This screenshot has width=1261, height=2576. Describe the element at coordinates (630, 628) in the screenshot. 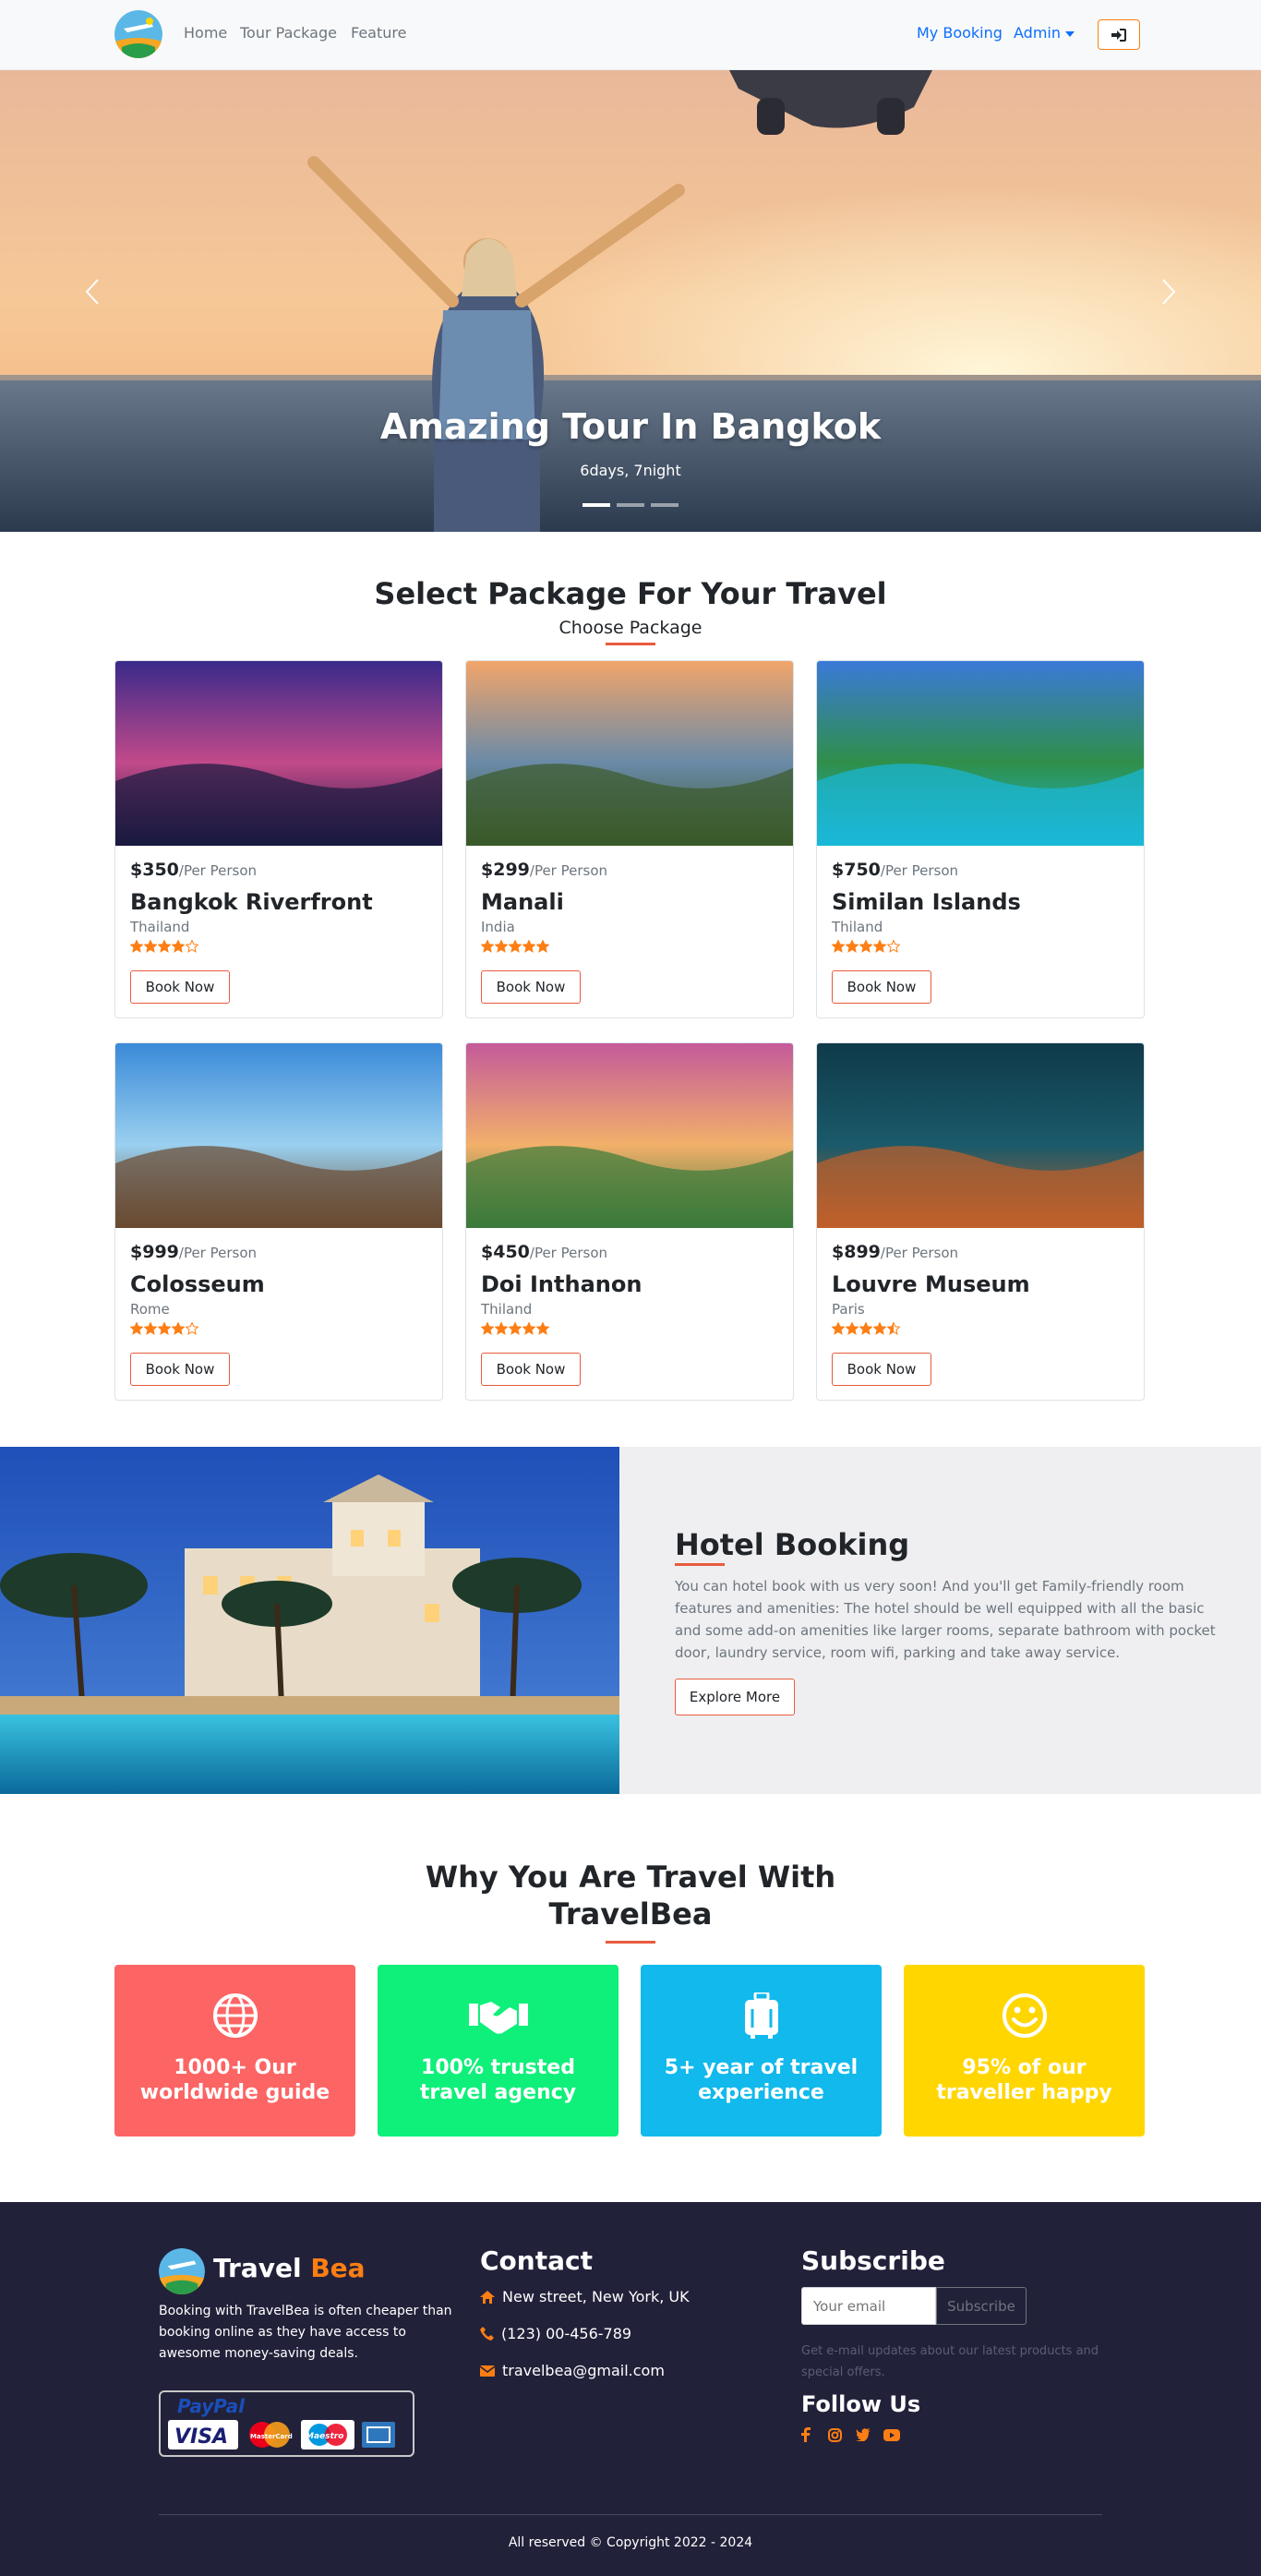

I see `packages-subtitle: Choose Package` at that location.